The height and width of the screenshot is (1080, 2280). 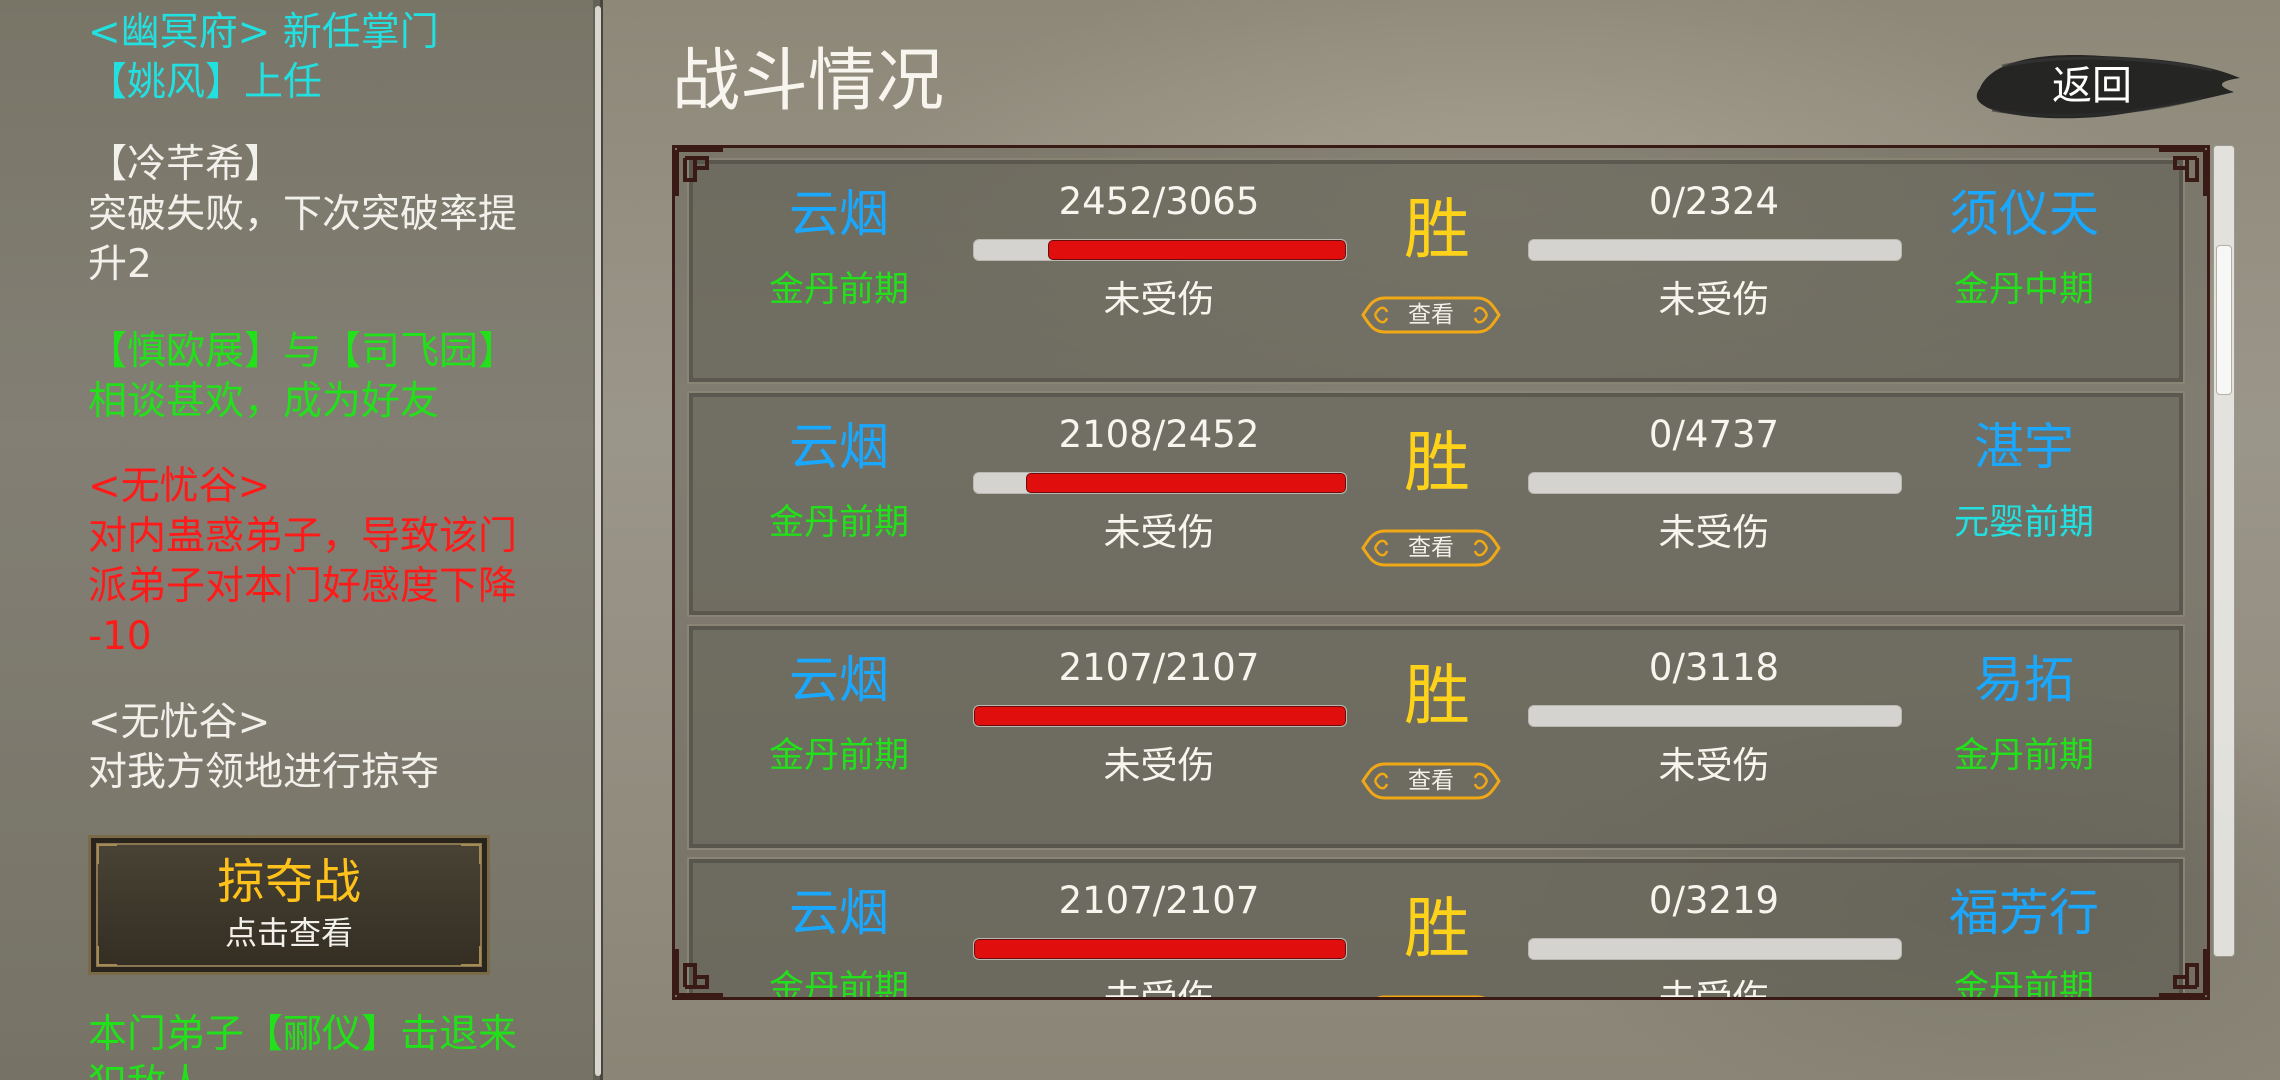 What do you see at coordinates (186, 164) in the screenshot?
I see `log-line: 【冷芊希】` at bounding box center [186, 164].